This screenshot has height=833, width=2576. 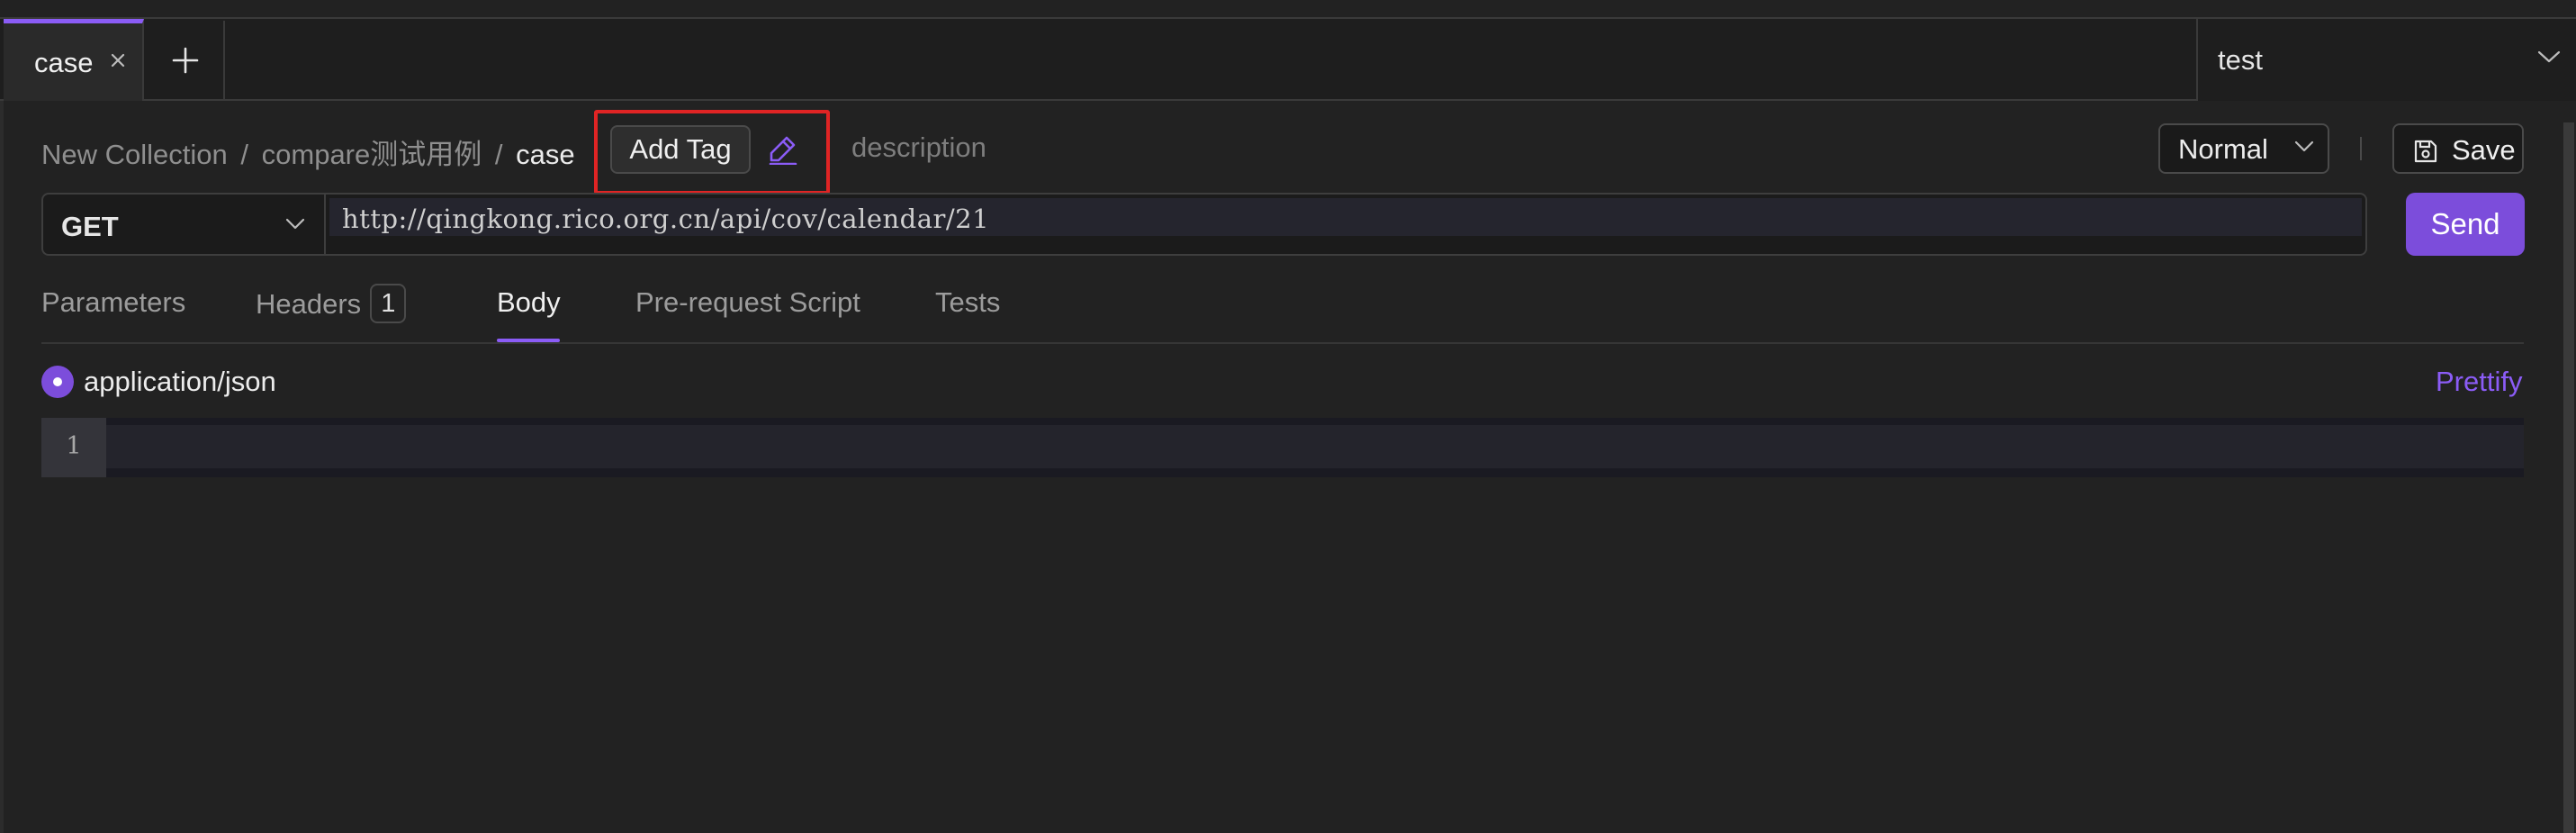 I want to click on breadcrumb: New Collection / compare测试用例 / case, so click(x=308, y=152).